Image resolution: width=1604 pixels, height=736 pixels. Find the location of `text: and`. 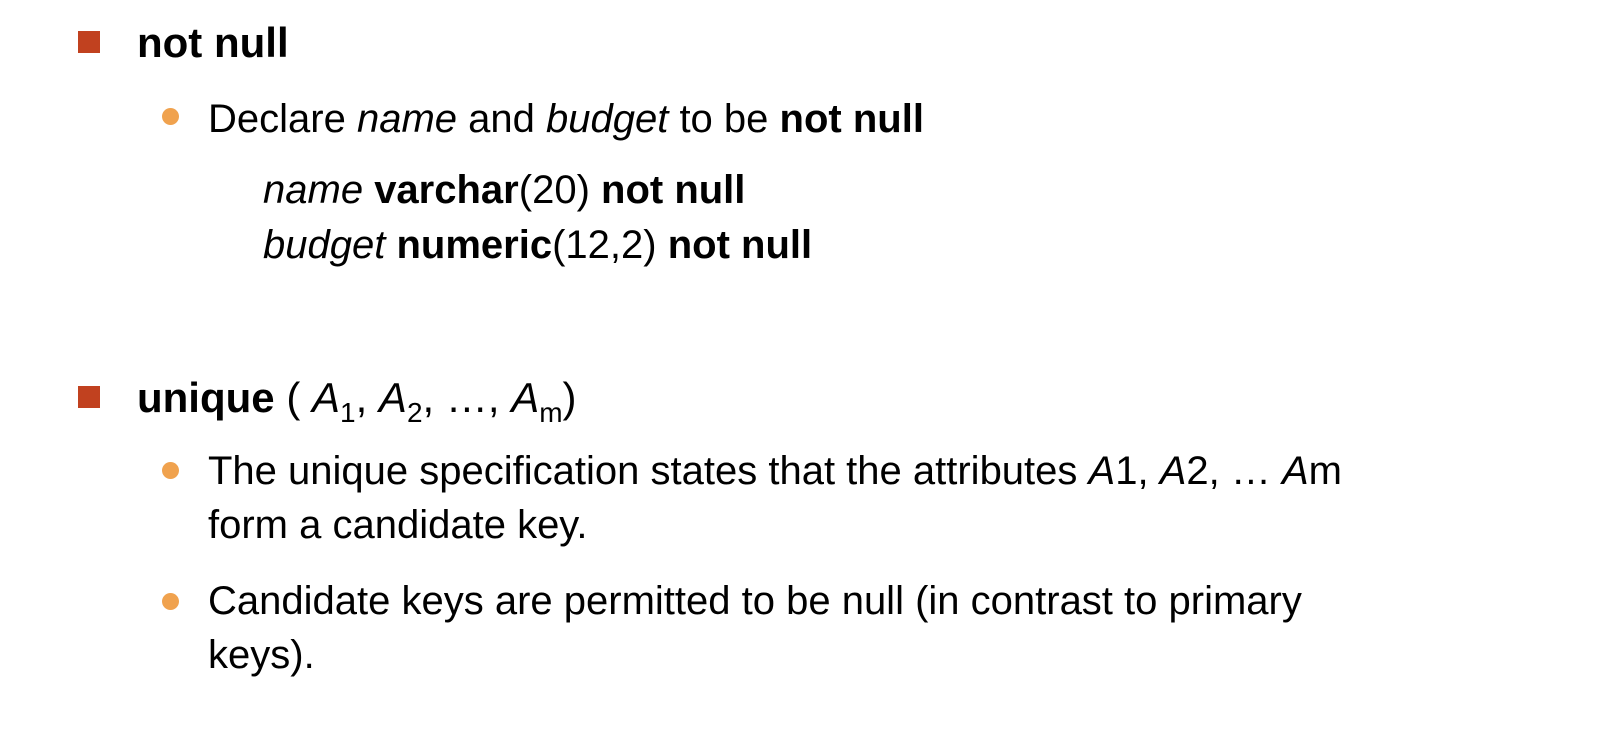

text: and is located at coordinates (501, 119).